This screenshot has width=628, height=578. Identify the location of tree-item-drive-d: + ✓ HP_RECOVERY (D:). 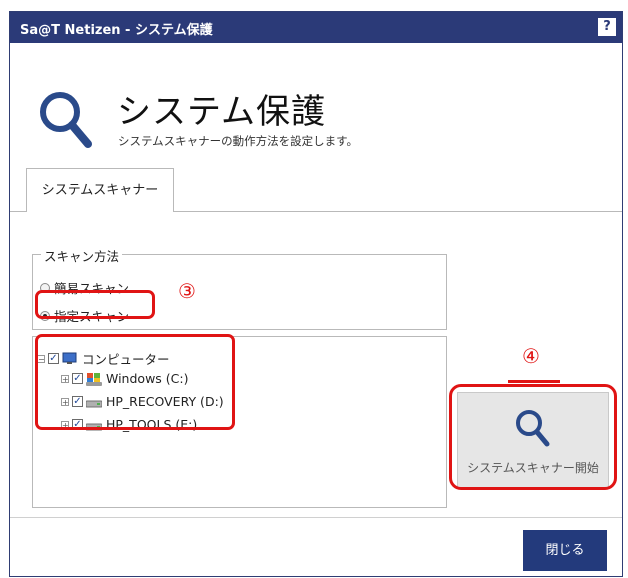
(142, 401).